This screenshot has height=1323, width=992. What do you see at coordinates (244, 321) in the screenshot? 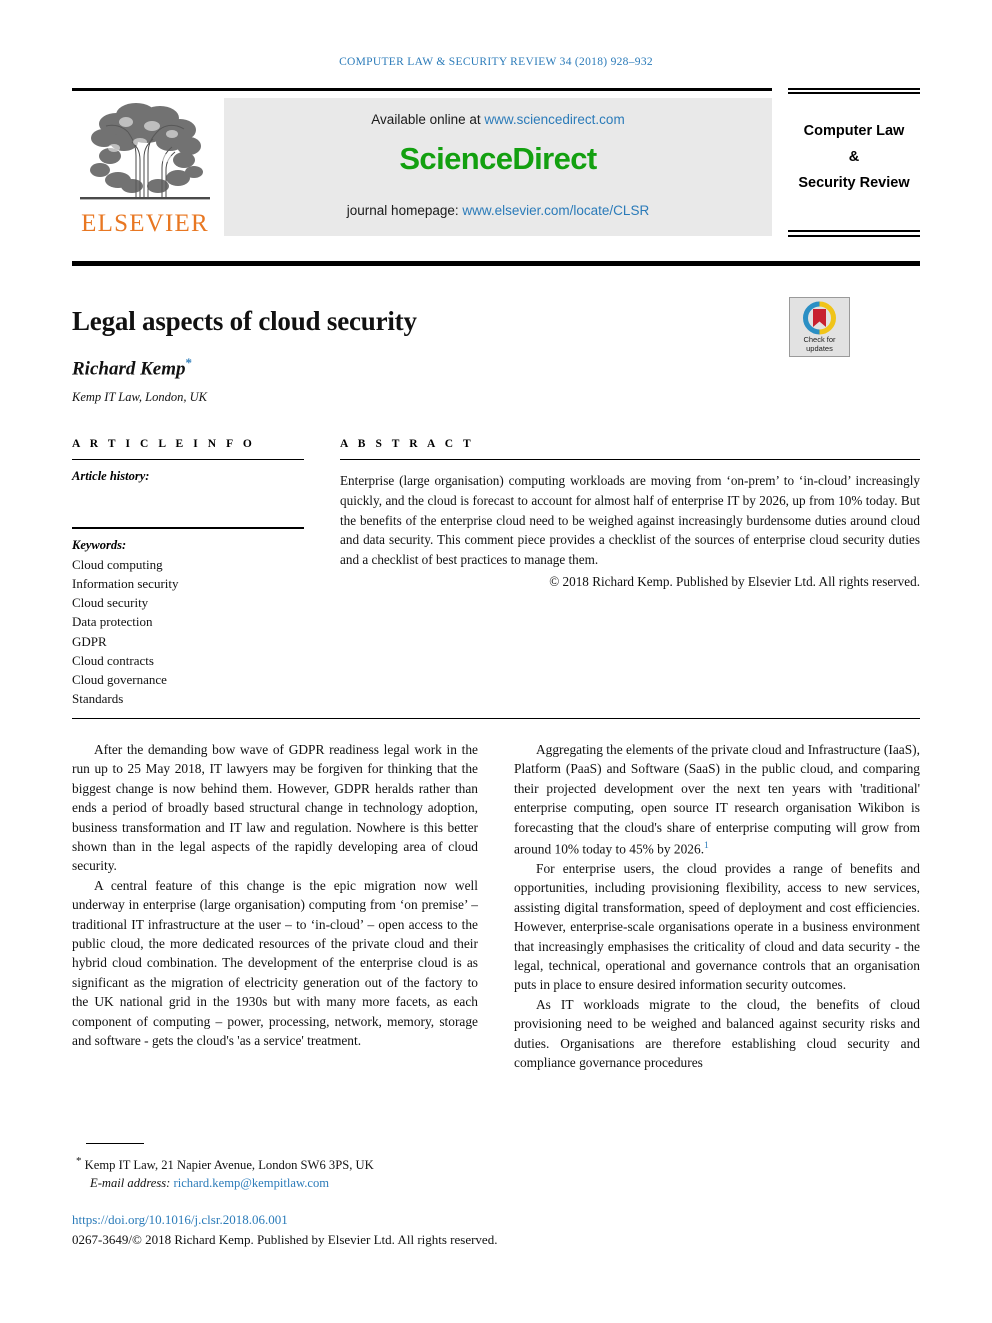
I see `page-title: Legal aspects of cloud security` at bounding box center [244, 321].